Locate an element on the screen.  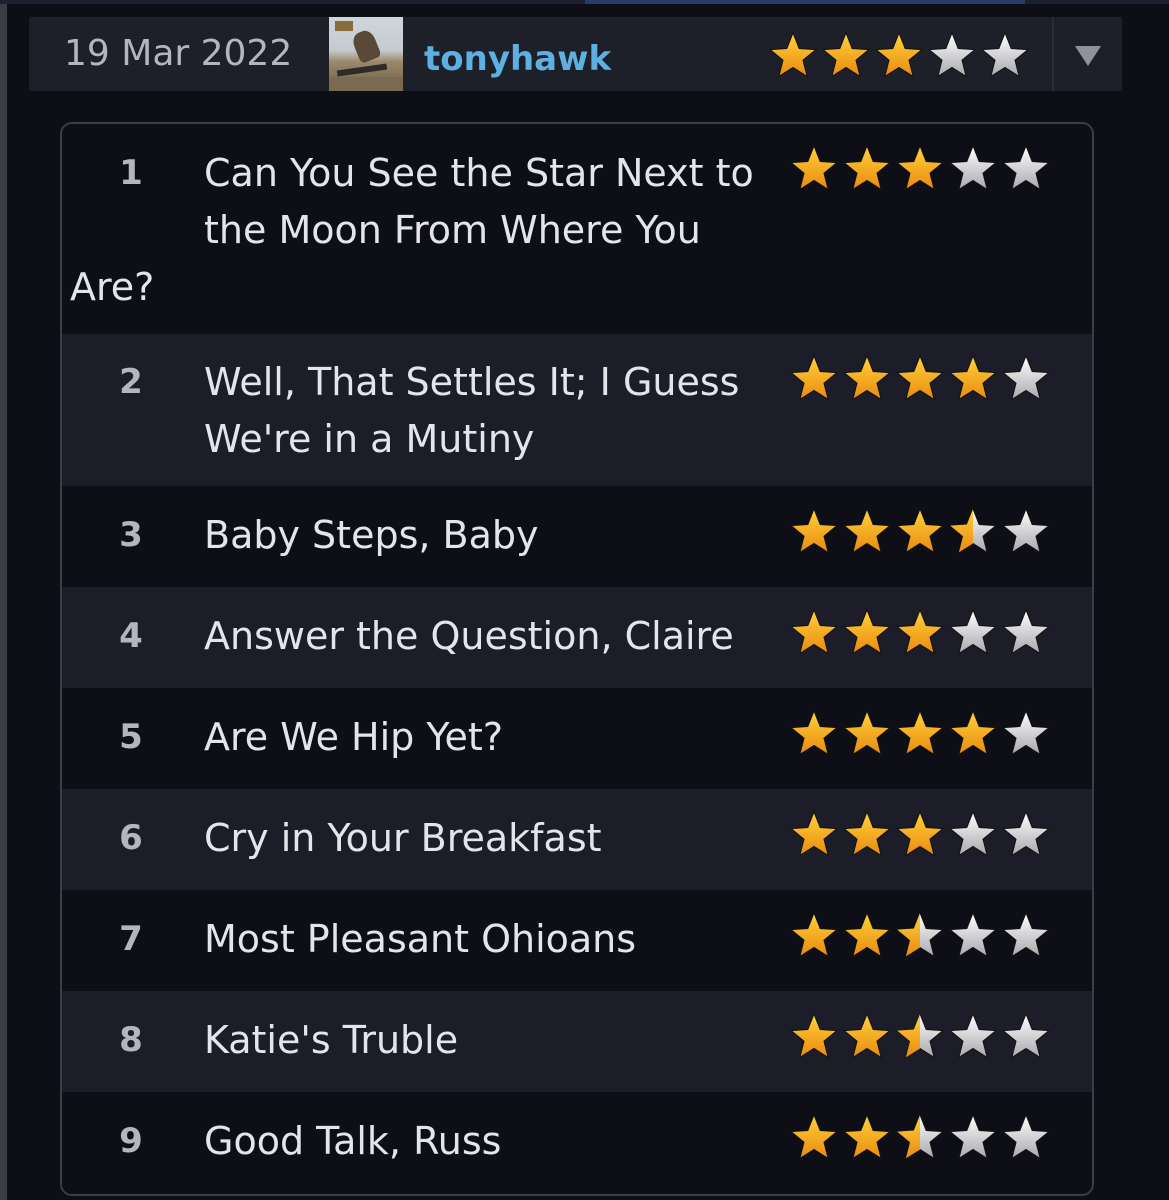
track-number: 9 is located at coordinates (131, 1141).